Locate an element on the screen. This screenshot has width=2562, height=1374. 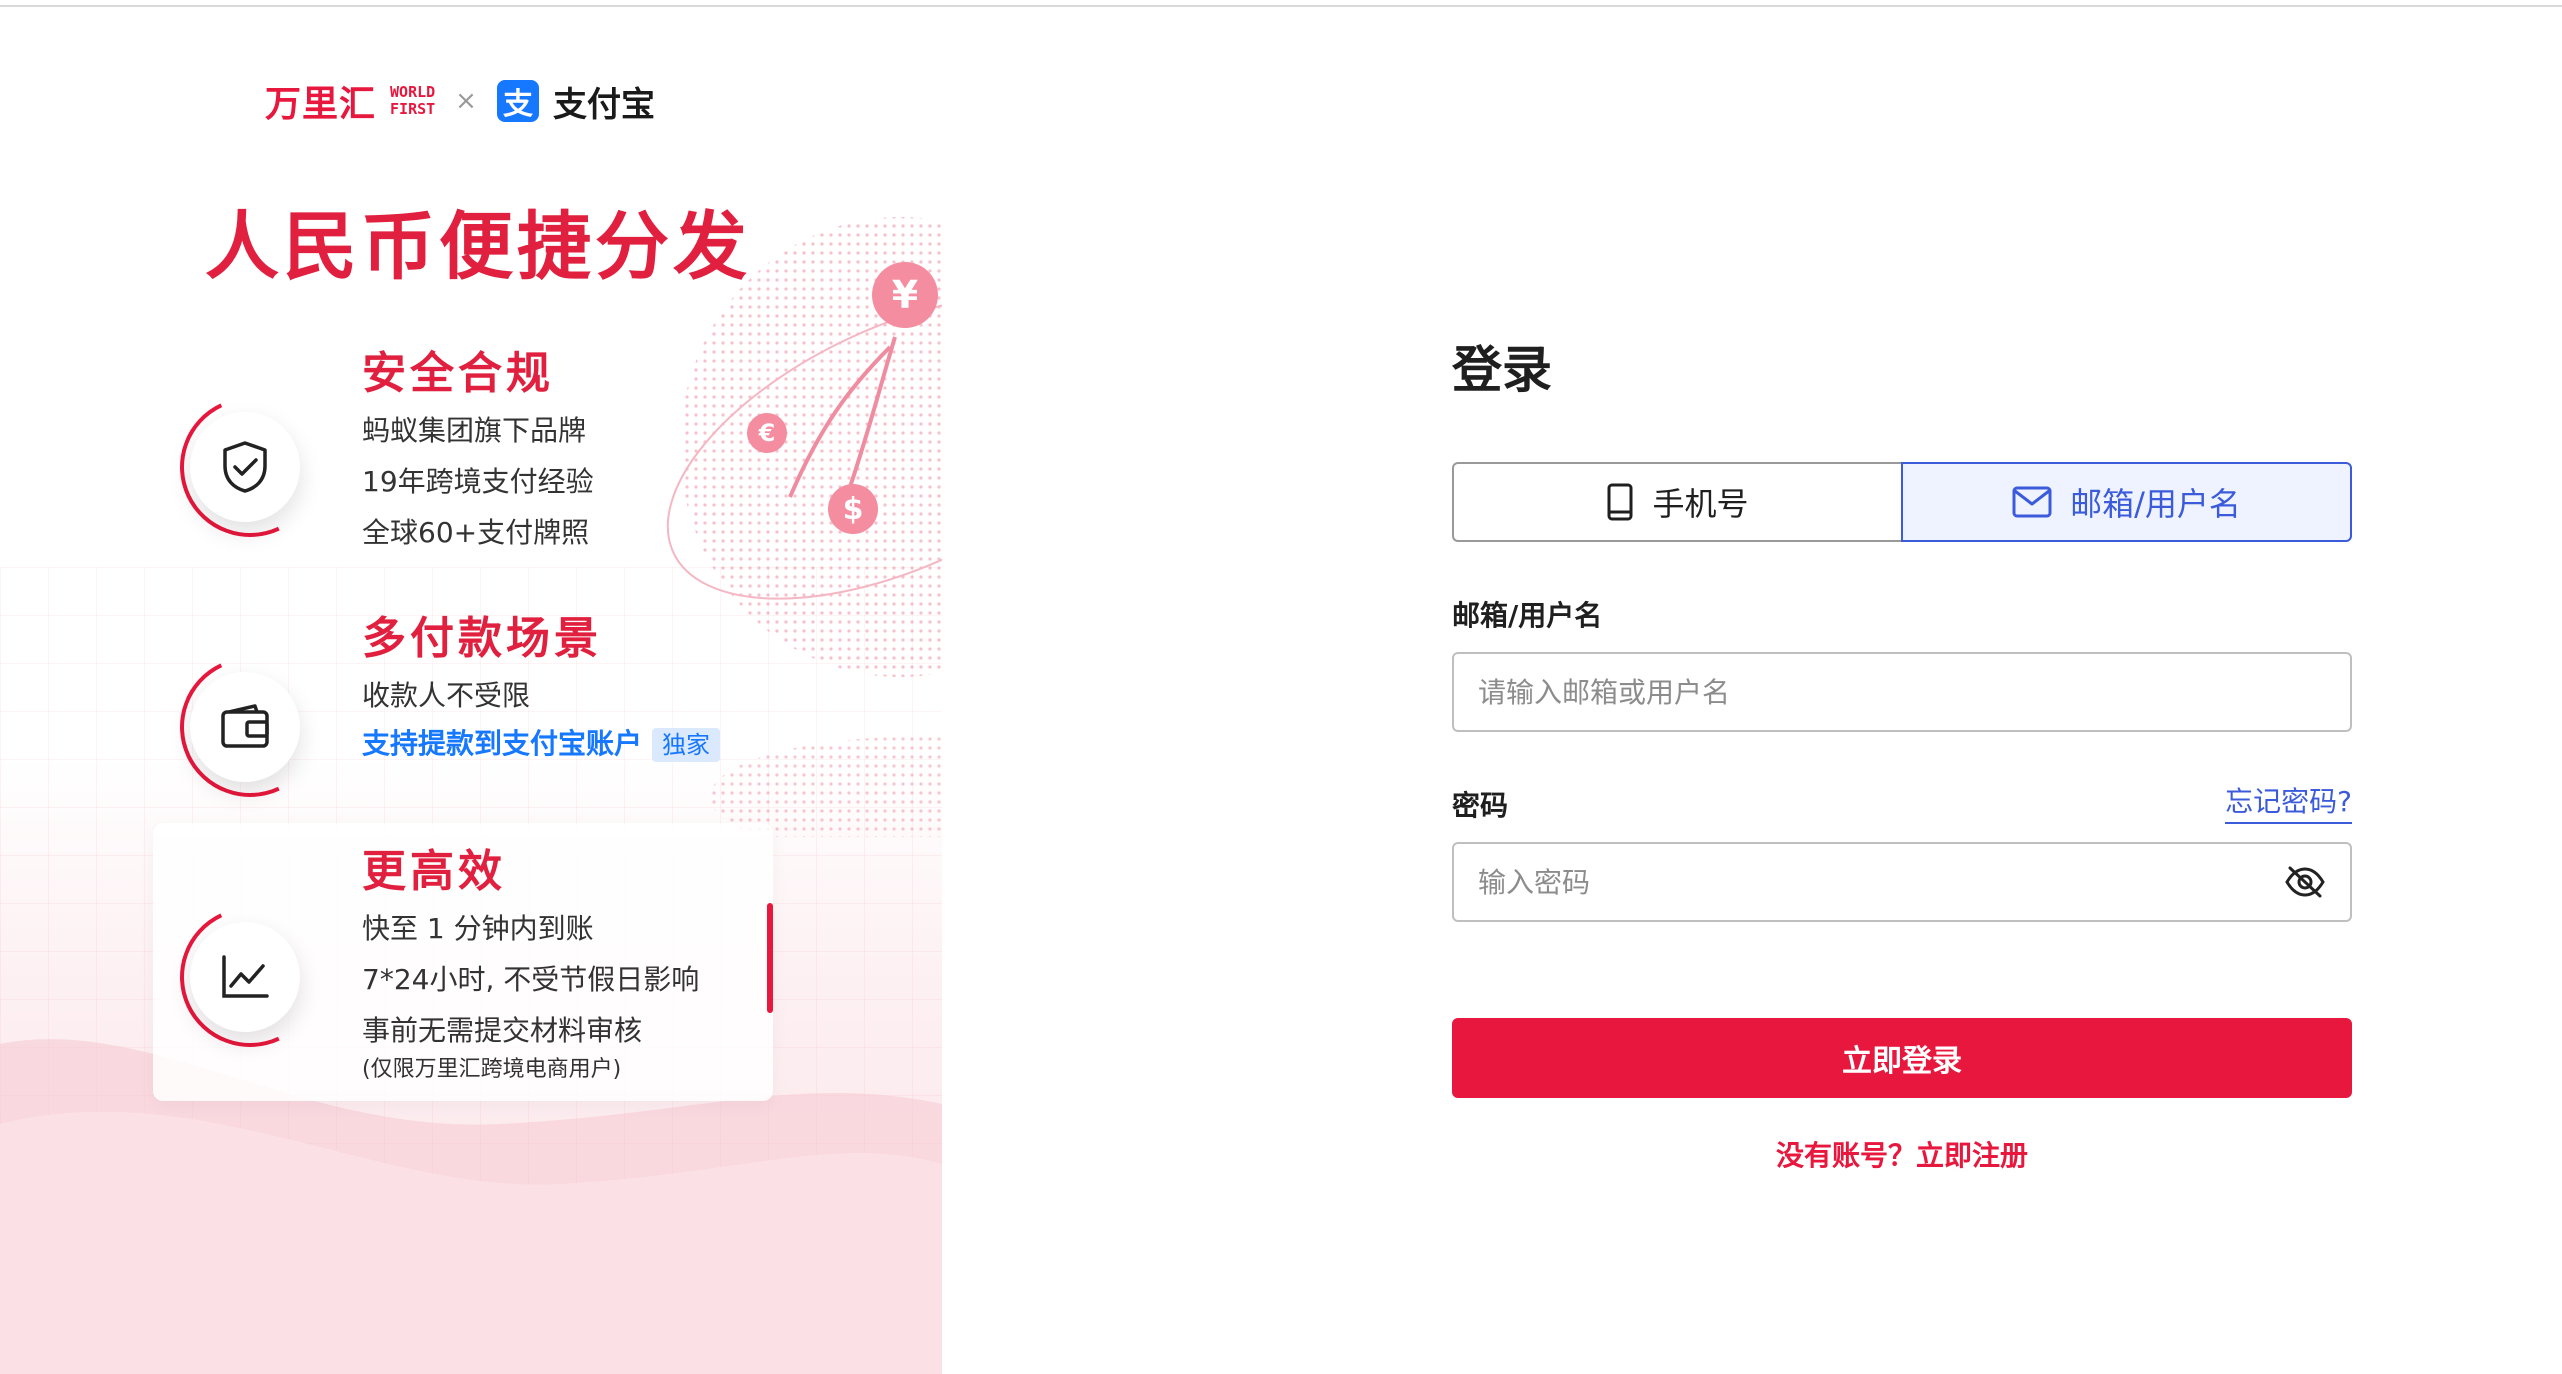
feature-line: 蚂蚁集团旗下品牌 is located at coordinates (474, 430).